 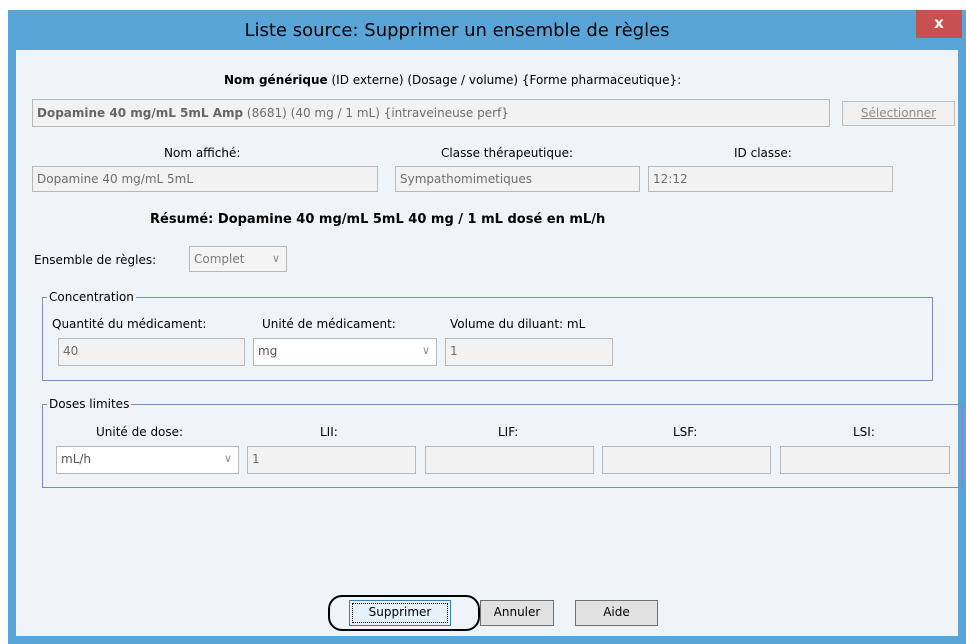 What do you see at coordinates (202, 153) in the screenshot?
I see `display-name-label: Nom affiché:` at bounding box center [202, 153].